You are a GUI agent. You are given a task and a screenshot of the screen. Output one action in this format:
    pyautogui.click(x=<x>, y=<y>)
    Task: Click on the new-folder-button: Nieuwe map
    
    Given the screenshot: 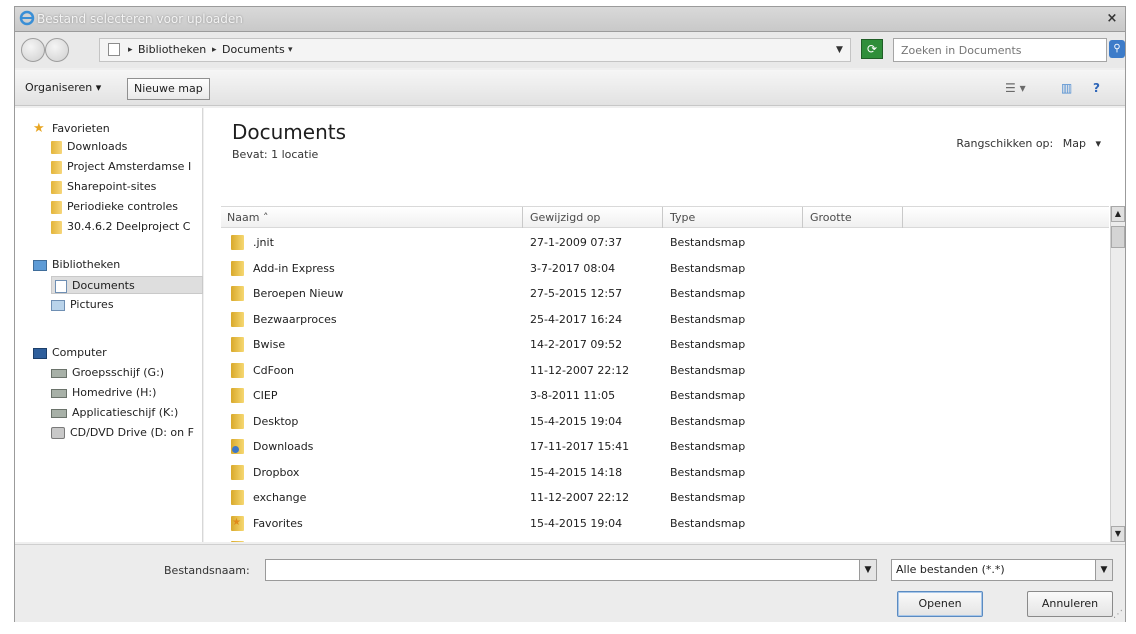 What is the action you would take?
    pyautogui.click(x=168, y=89)
    